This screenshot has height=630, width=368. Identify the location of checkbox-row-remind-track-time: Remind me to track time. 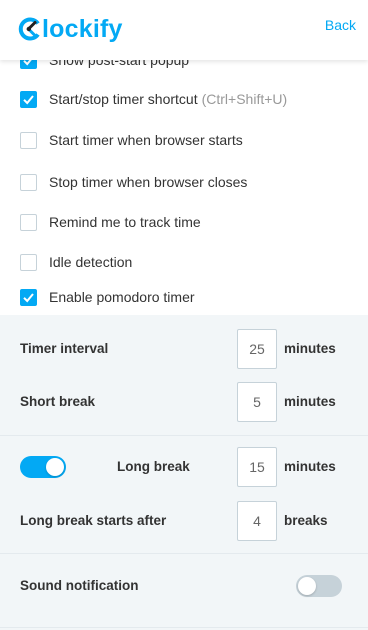
(110, 222).